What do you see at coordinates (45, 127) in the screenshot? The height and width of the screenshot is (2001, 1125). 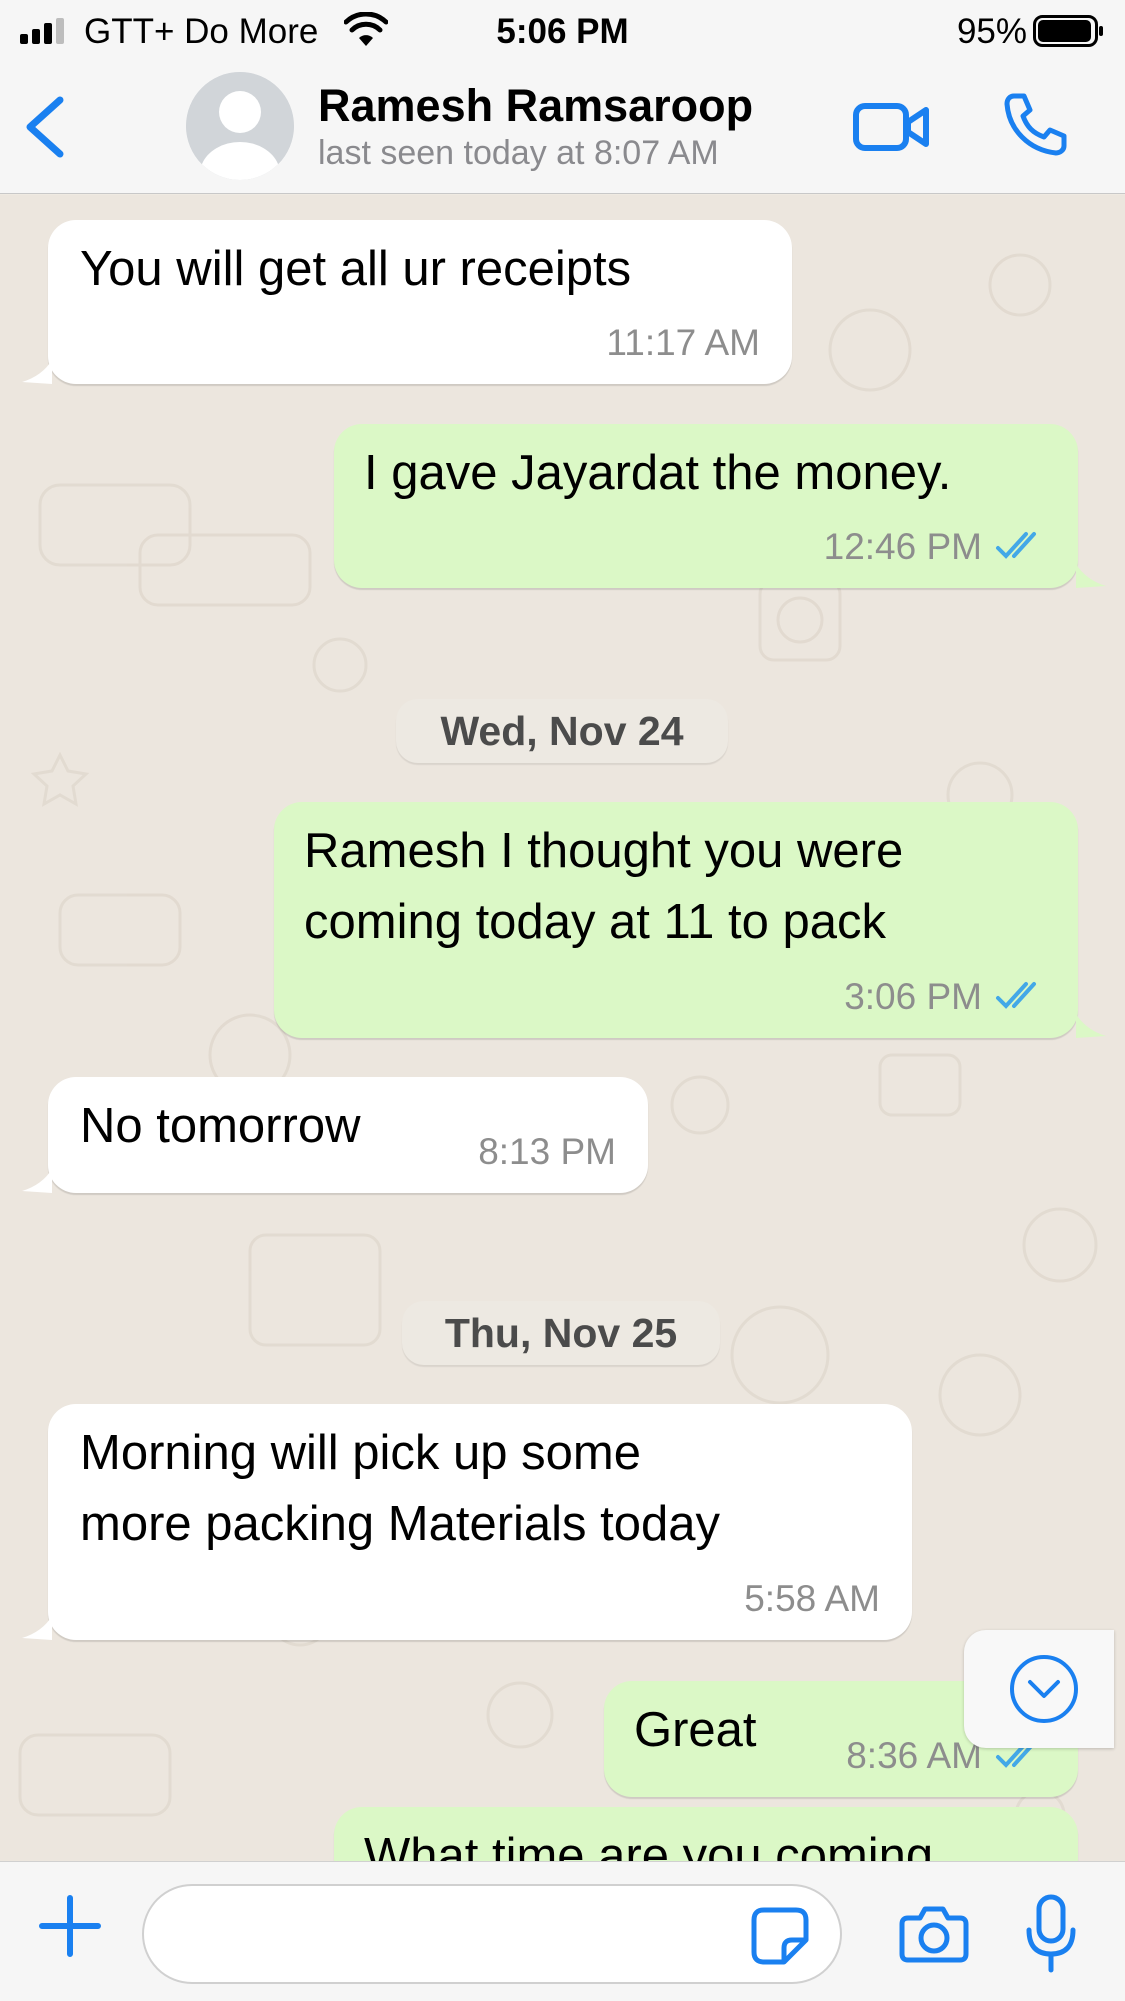 I see `chevron-left-icon` at bounding box center [45, 127].